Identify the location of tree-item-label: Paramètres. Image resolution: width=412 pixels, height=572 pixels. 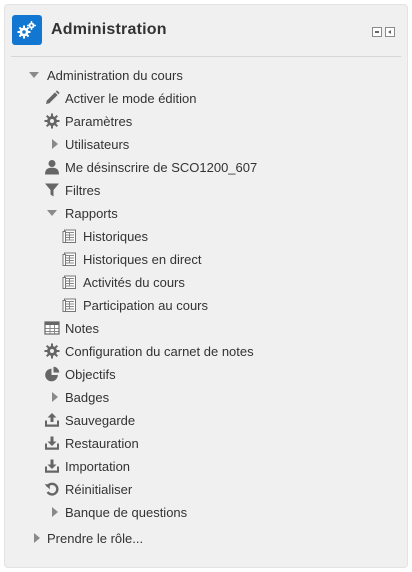
(99, 121).